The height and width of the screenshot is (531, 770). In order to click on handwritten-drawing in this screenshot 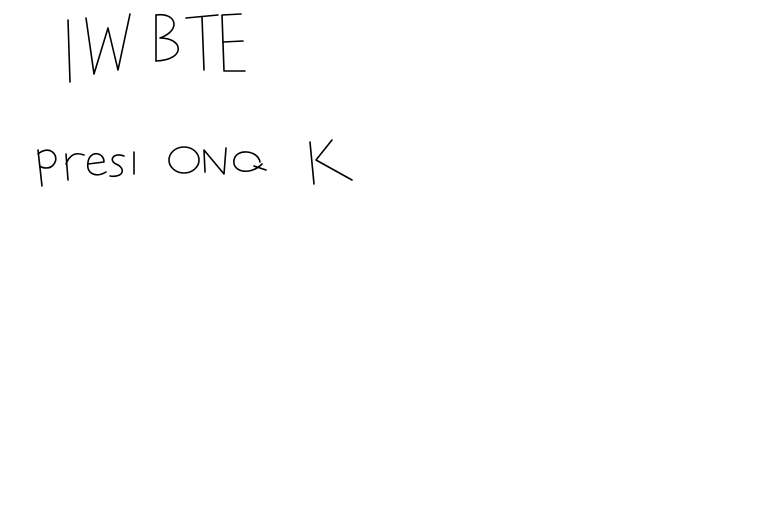, I will do `click(195, 100)`.